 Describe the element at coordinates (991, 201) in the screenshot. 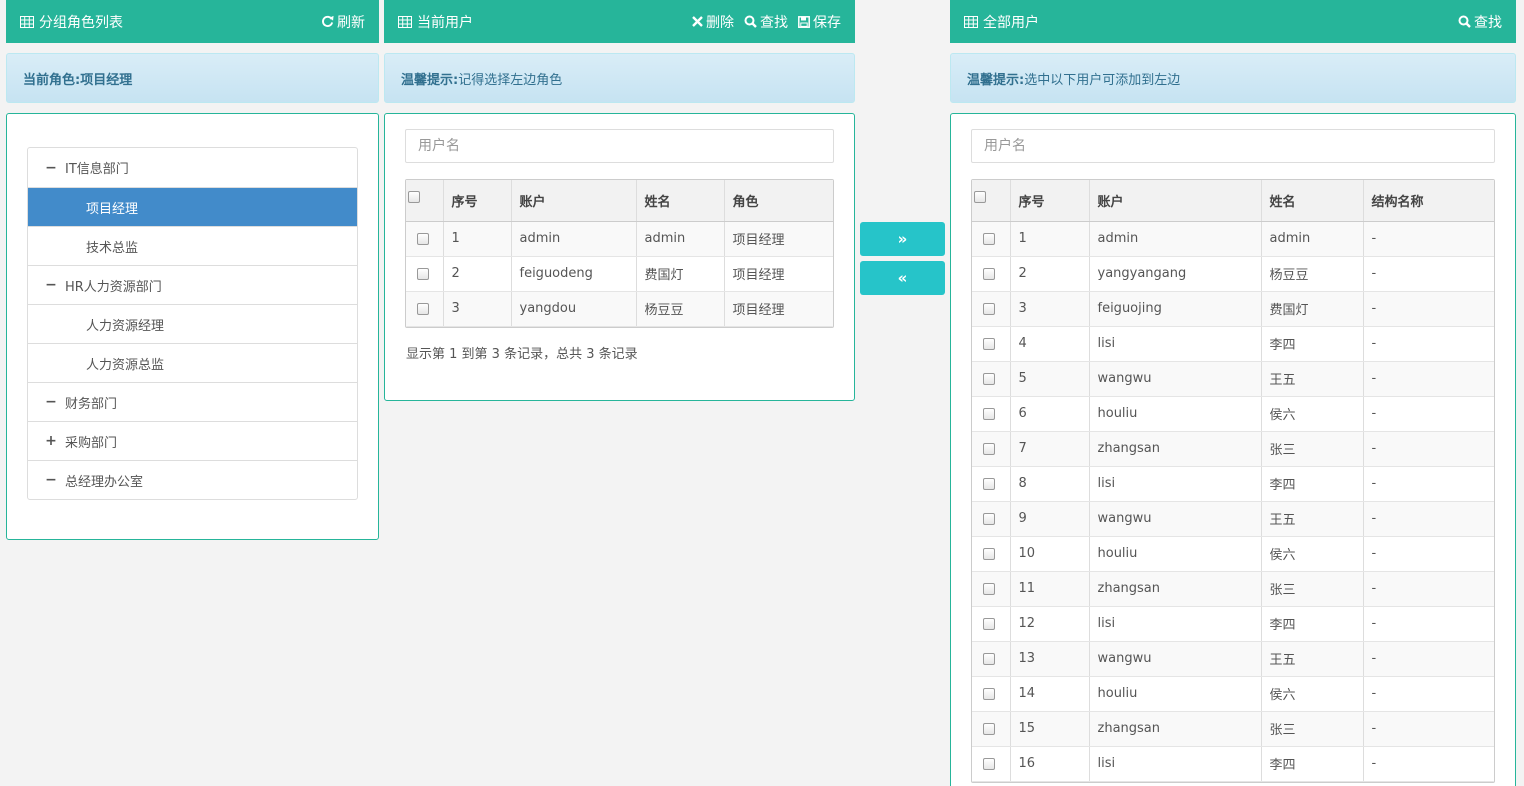

I see `select-all-cell` at that location.